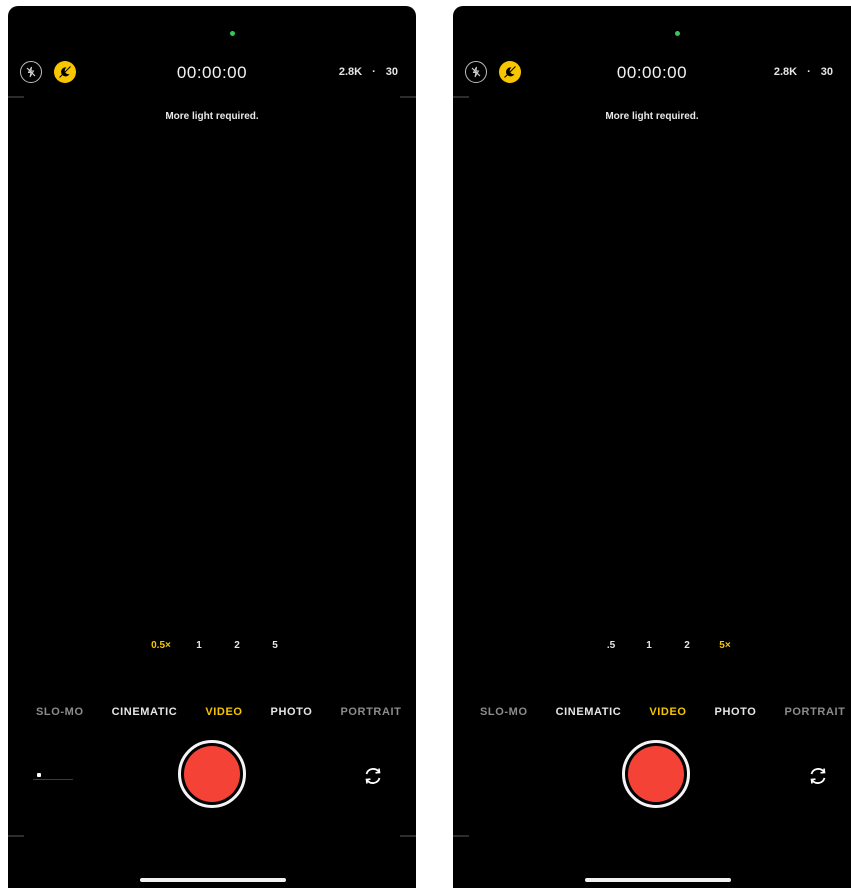 This screenshot has height=888, width=851. I want to click on zoom-option: .5, so click(611, 645).